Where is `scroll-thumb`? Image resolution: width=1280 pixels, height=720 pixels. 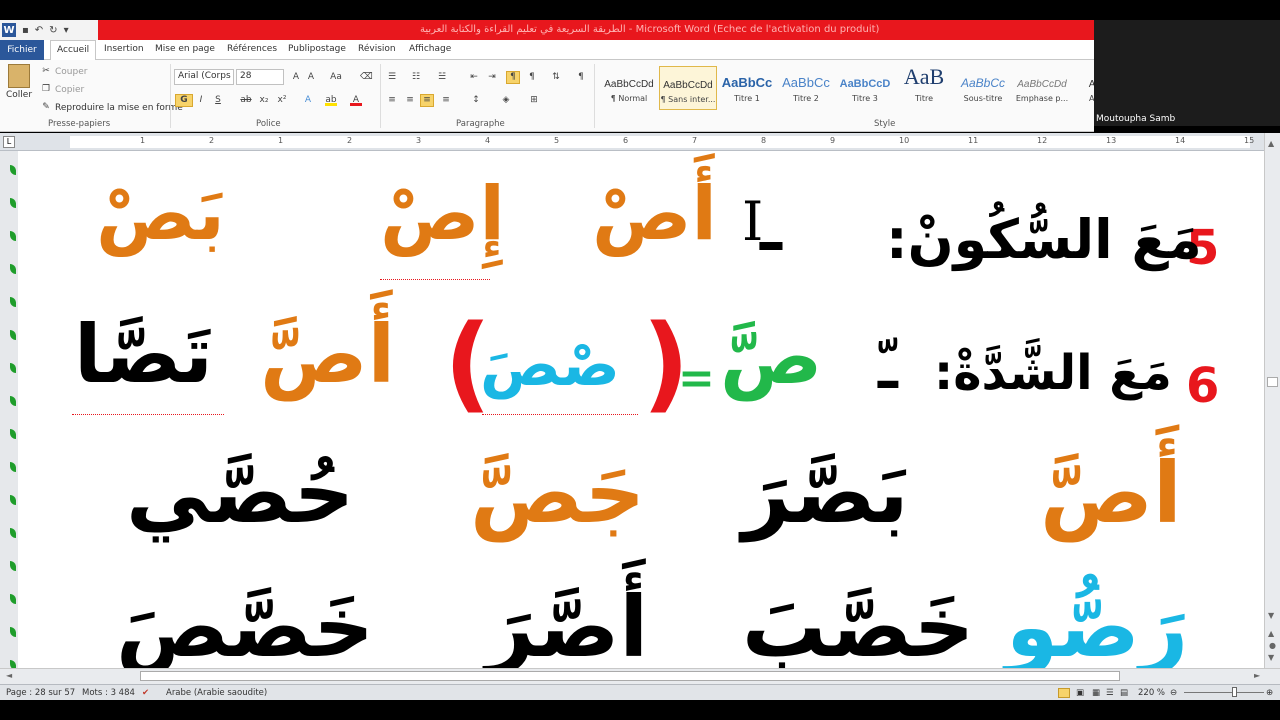
scroll-thumb is located at coordinates (1272, 382).